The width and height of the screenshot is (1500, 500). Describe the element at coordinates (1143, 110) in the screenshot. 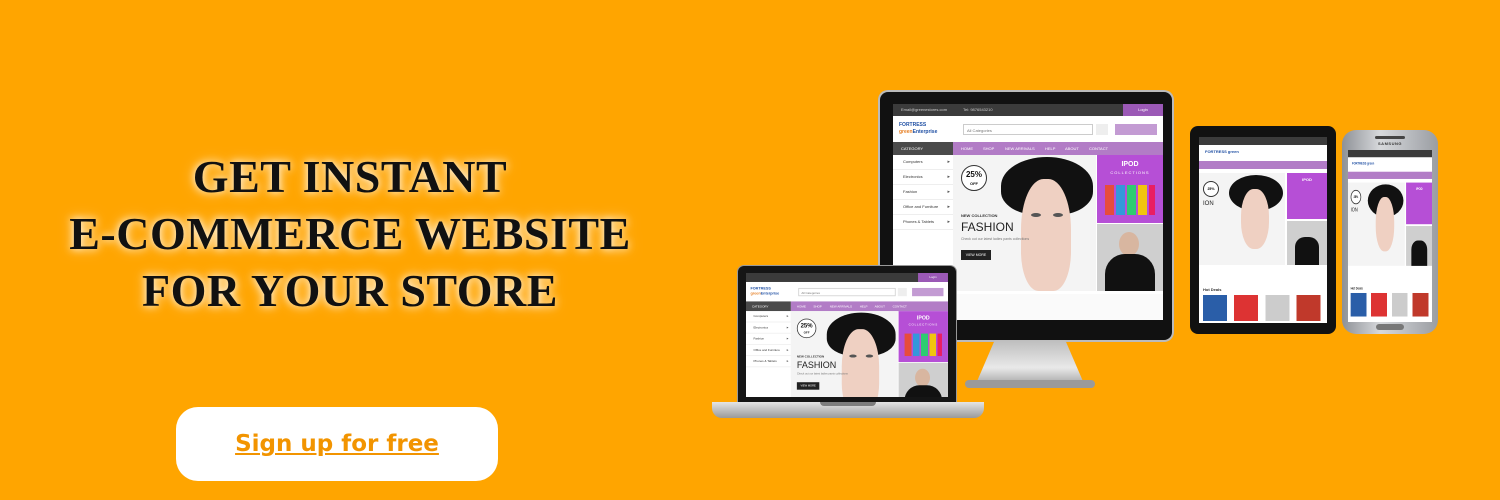

I see `site-login: Login` at that location.